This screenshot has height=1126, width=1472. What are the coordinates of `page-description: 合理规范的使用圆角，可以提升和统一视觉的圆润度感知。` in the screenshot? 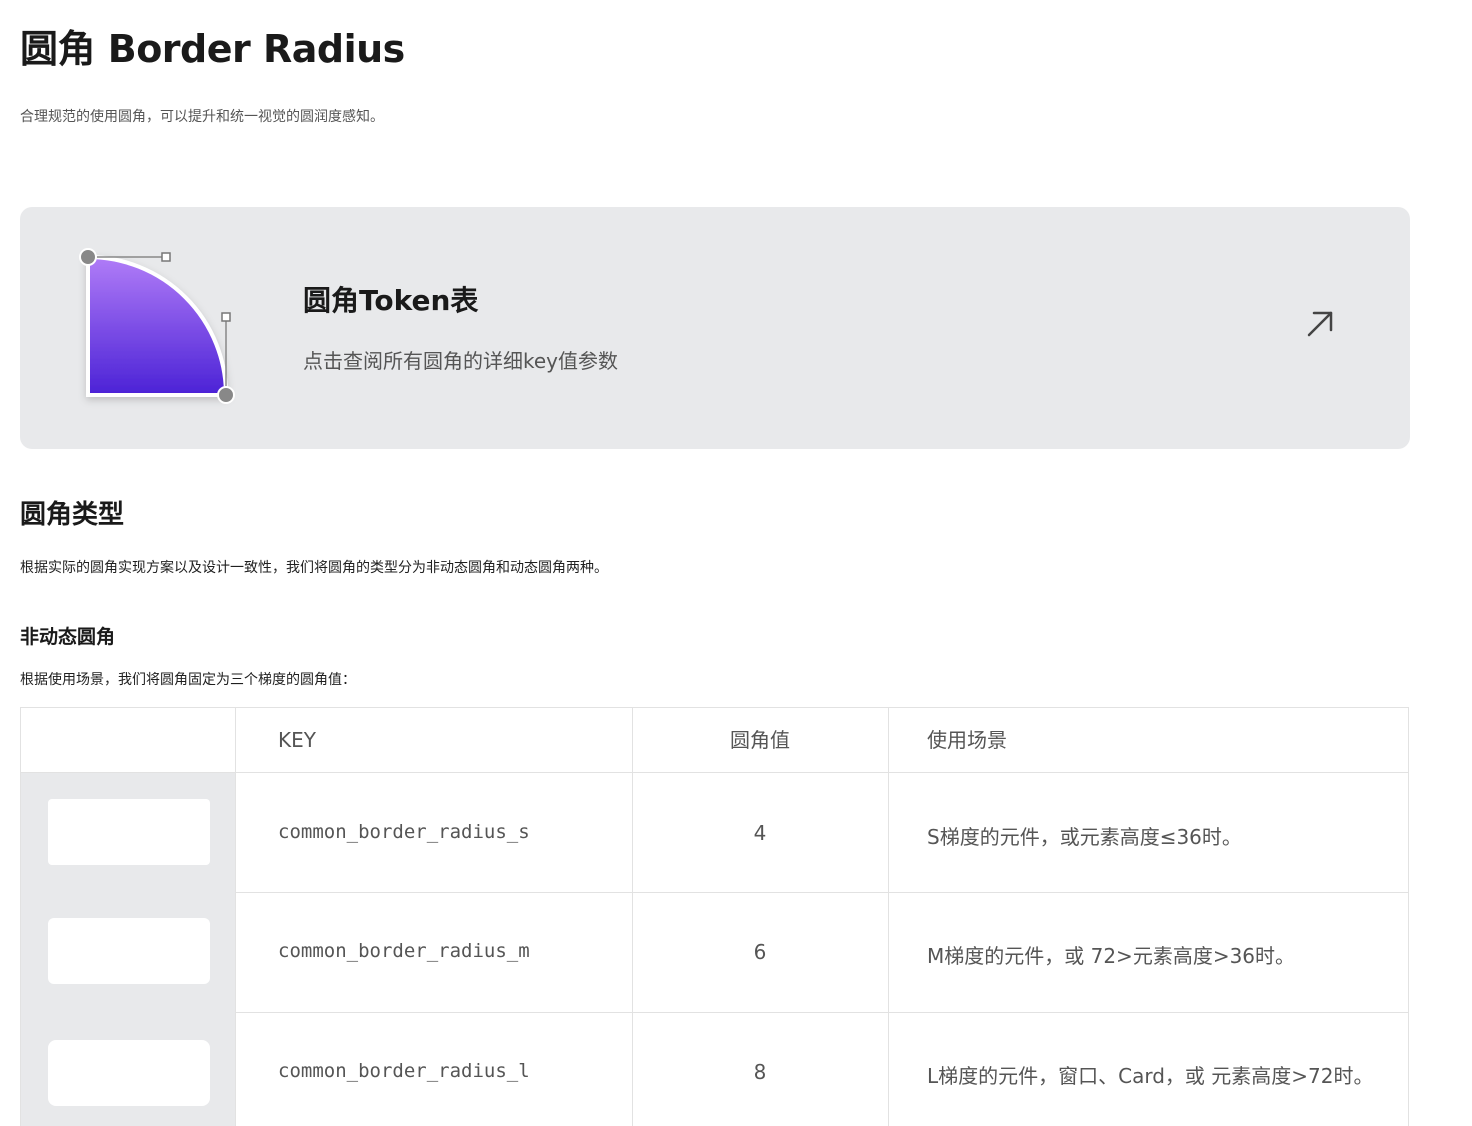 It's located at (202, 117).